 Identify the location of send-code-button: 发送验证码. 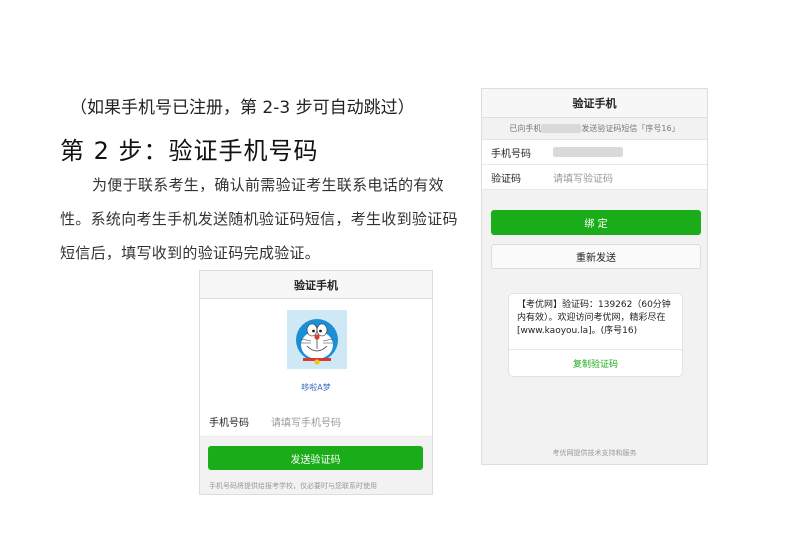
(315, 458).